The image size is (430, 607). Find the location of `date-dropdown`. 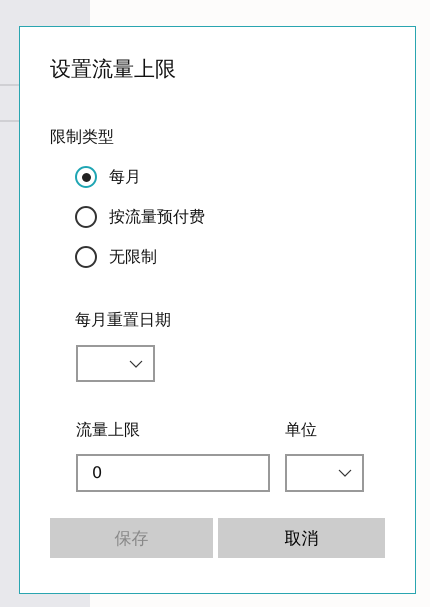

date-dropdown is located at coordinates (115, 363).